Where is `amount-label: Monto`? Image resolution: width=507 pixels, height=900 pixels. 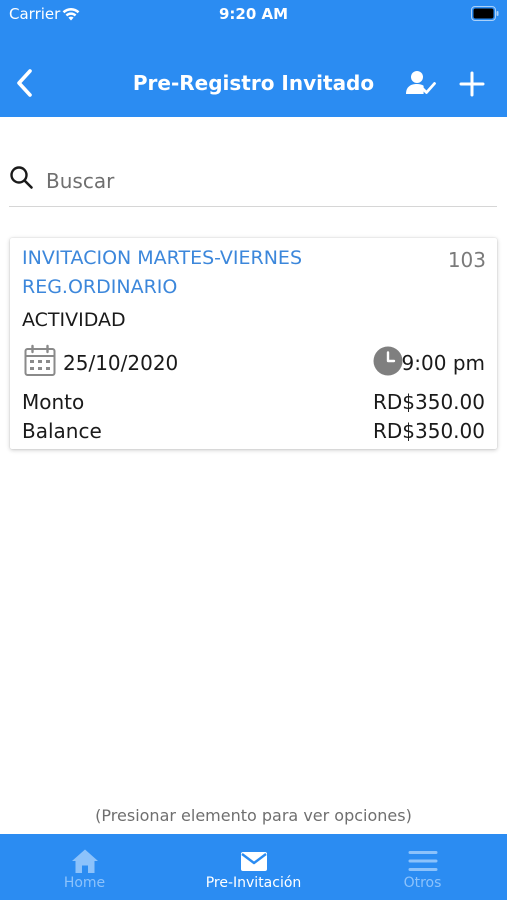 amount-label: Monto is located at coordinates (53, 402).